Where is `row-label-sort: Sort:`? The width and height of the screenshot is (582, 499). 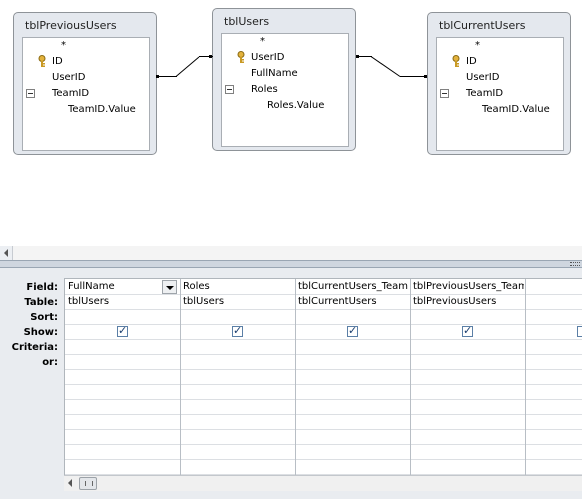
row-label-sort: Sort: is located at coordinates (44, 317).